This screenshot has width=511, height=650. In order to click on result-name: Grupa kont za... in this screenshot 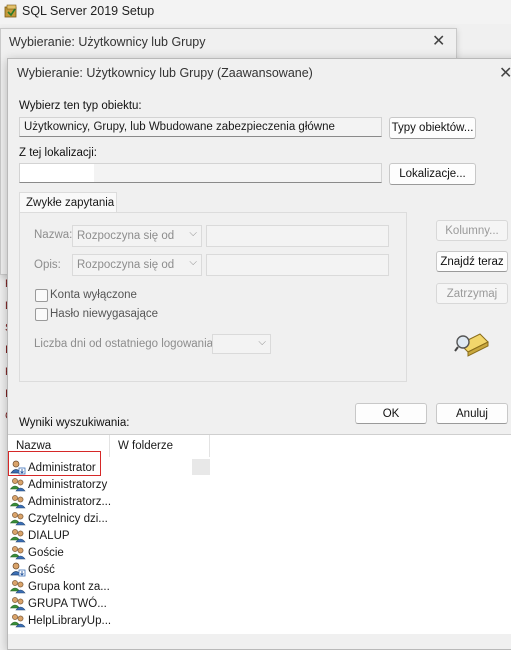, I will do `click(69, 586)`.